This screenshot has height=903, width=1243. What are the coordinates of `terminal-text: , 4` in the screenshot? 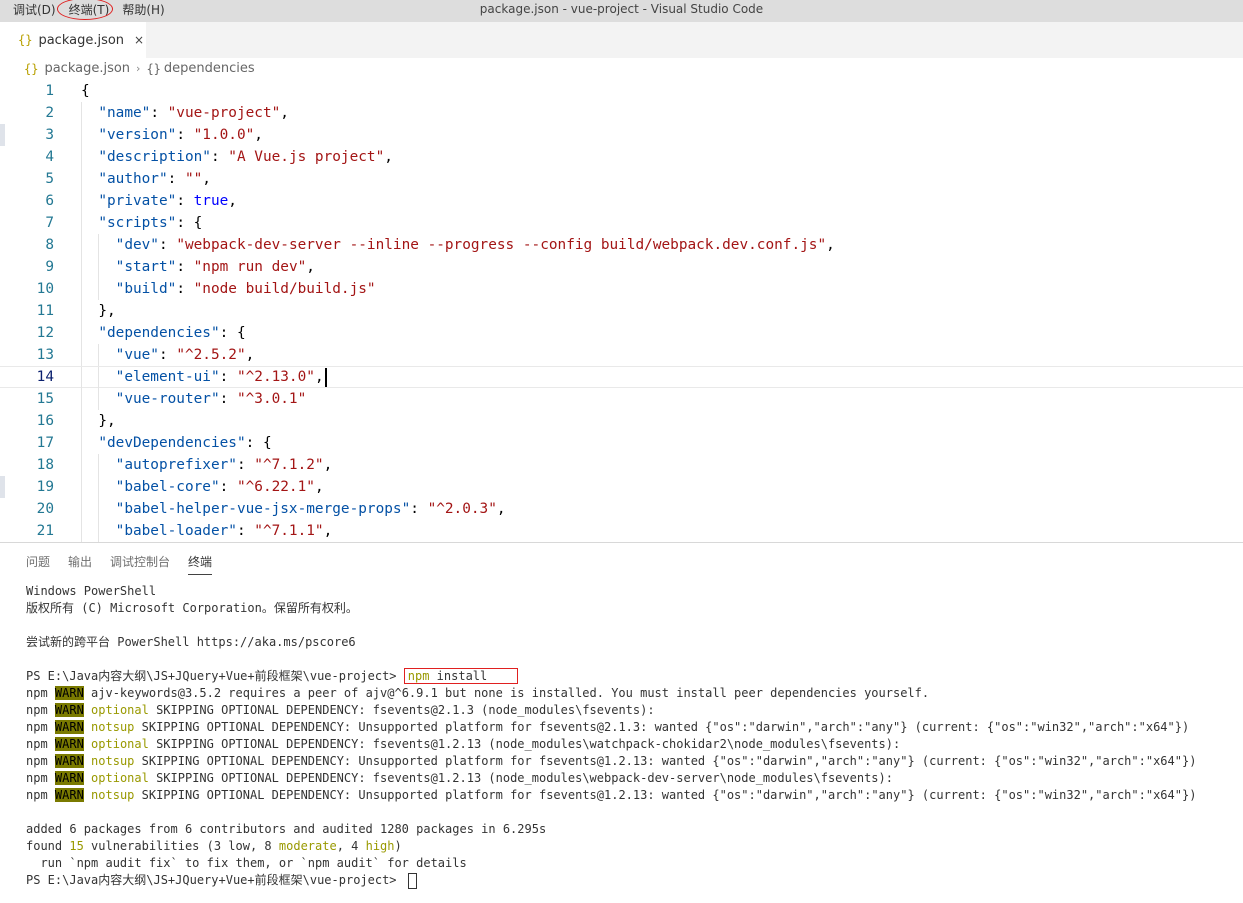 It's located at (351, 846).